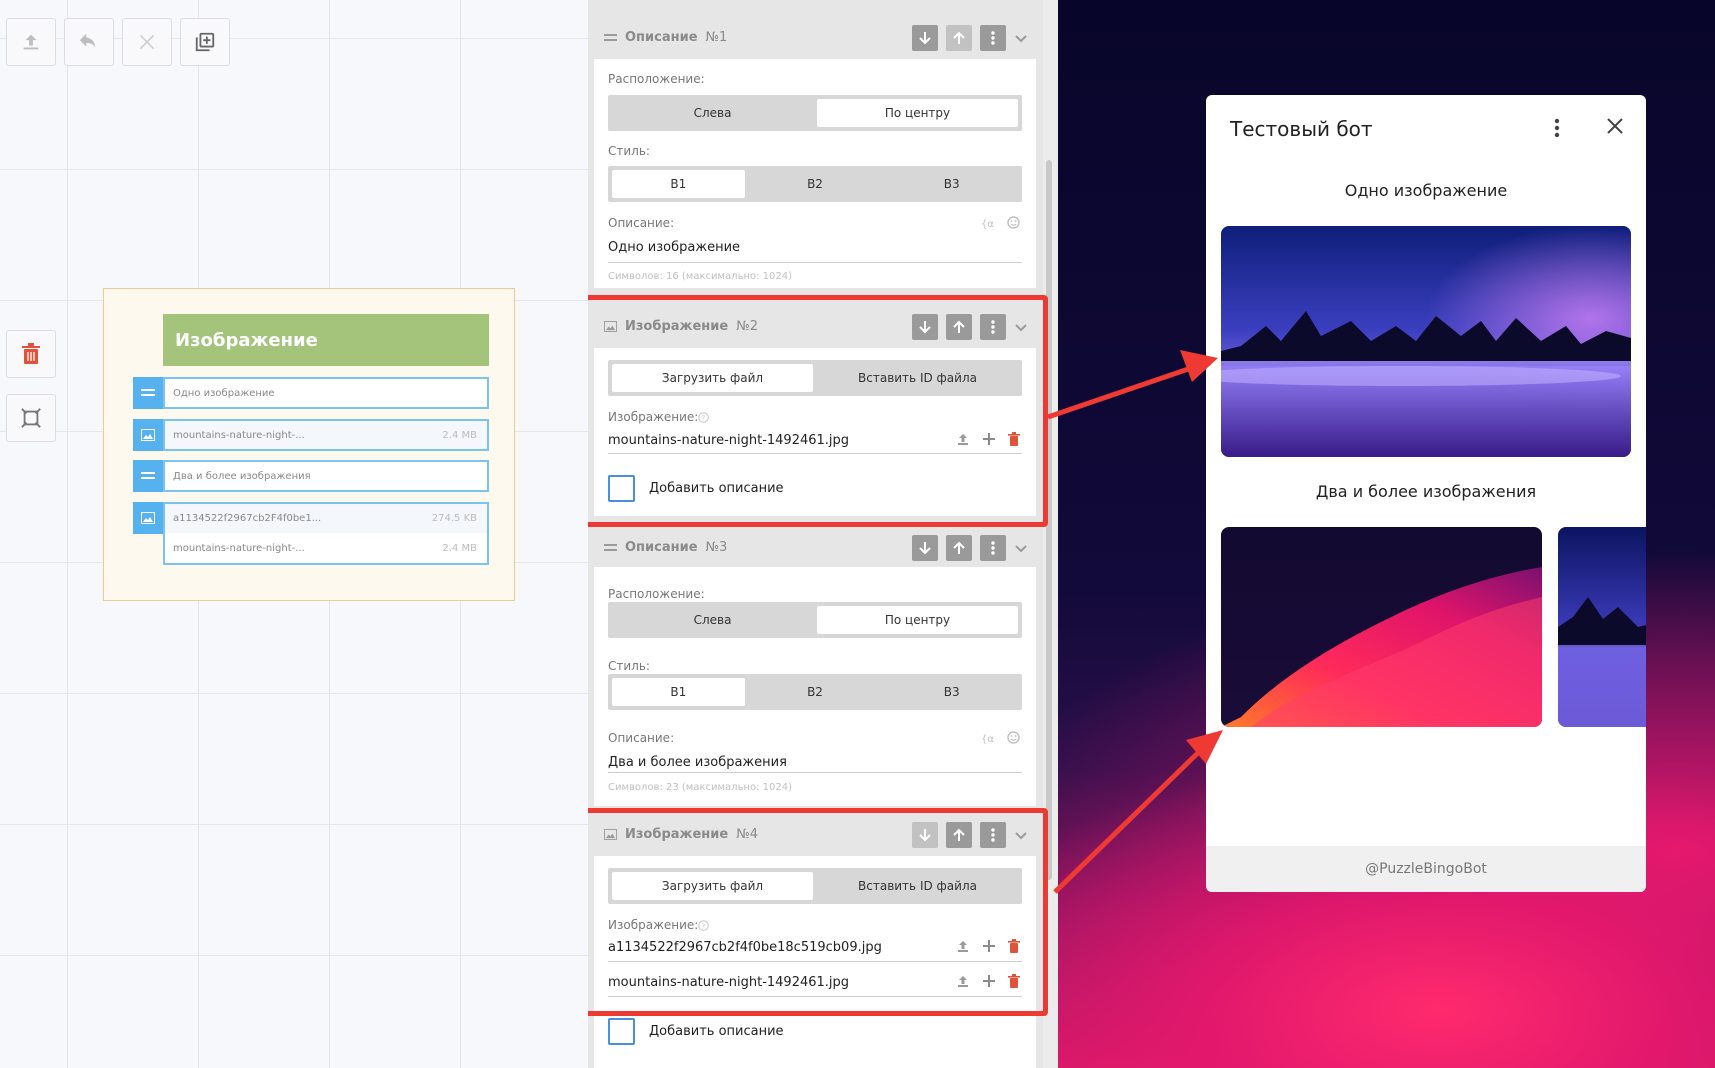 The height and width of the screenshot is (1068, 1715). I want to click on block-type: Описание, so click(661, 37).